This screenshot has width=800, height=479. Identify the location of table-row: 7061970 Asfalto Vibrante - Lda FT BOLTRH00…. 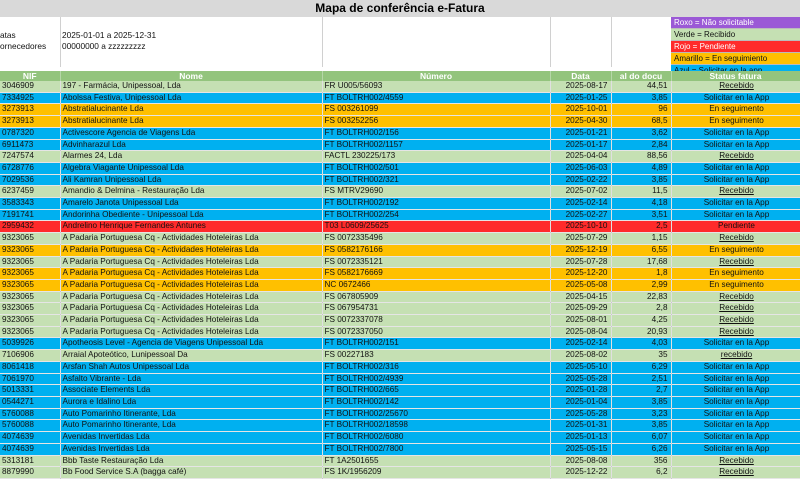
(400, 379).